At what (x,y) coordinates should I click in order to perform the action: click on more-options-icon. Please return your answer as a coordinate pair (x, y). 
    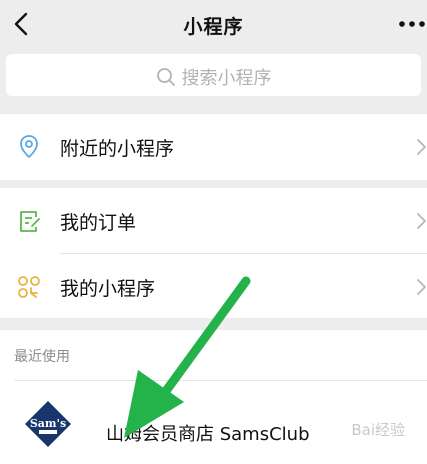
    Looking at the image, I should click on (412, 24).